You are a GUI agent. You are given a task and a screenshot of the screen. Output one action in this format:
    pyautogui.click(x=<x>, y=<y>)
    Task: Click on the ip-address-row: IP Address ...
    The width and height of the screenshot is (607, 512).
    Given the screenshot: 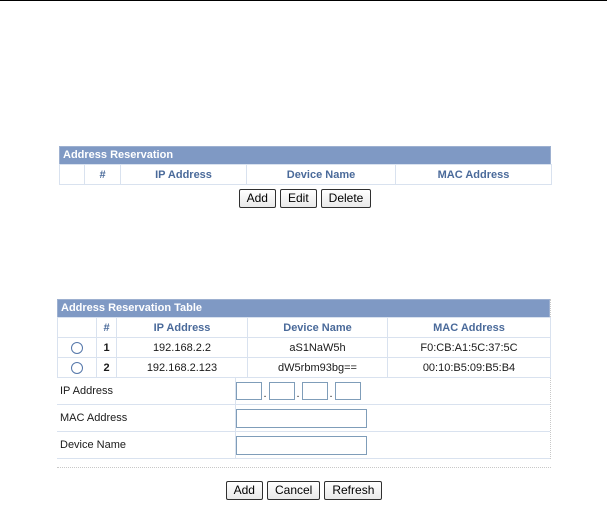 What is the action you would take?
    pyautogui.click(x=303, y=391)
    